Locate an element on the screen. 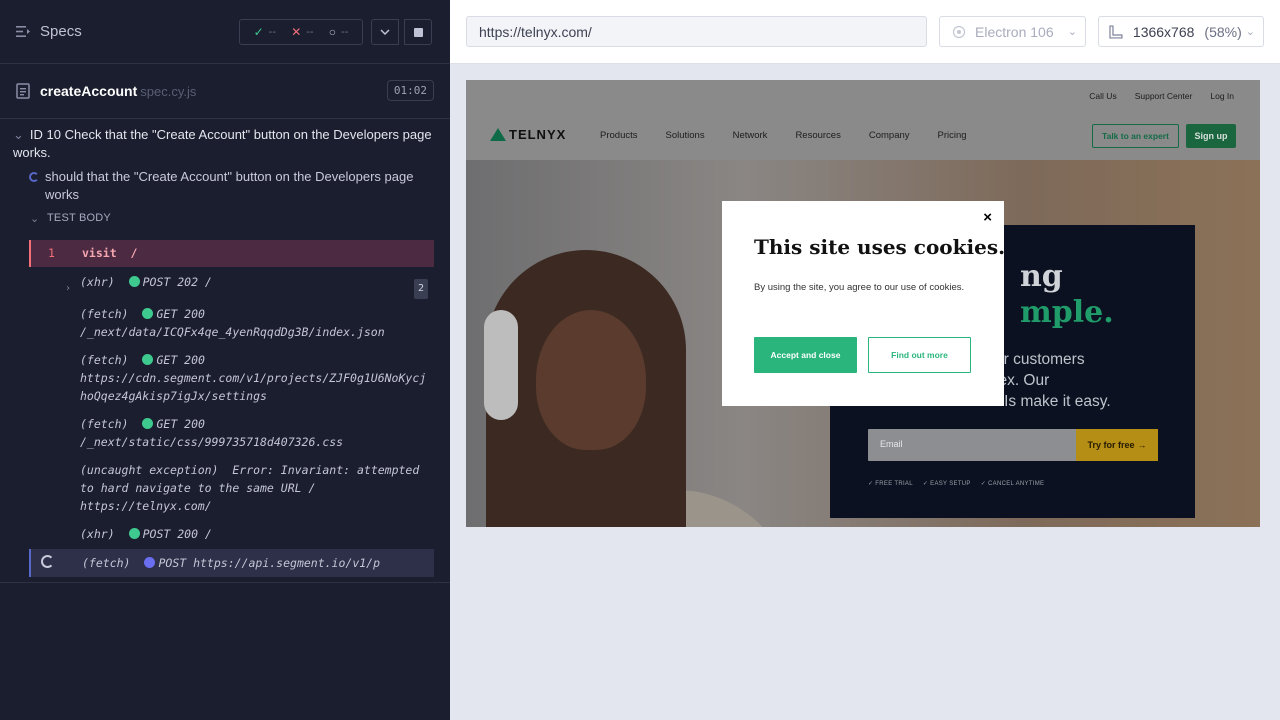 Image resolution: width=1280 pixels, height=720 pixels. specs-toggle-button: Specs is located at coordinates (49, 31).